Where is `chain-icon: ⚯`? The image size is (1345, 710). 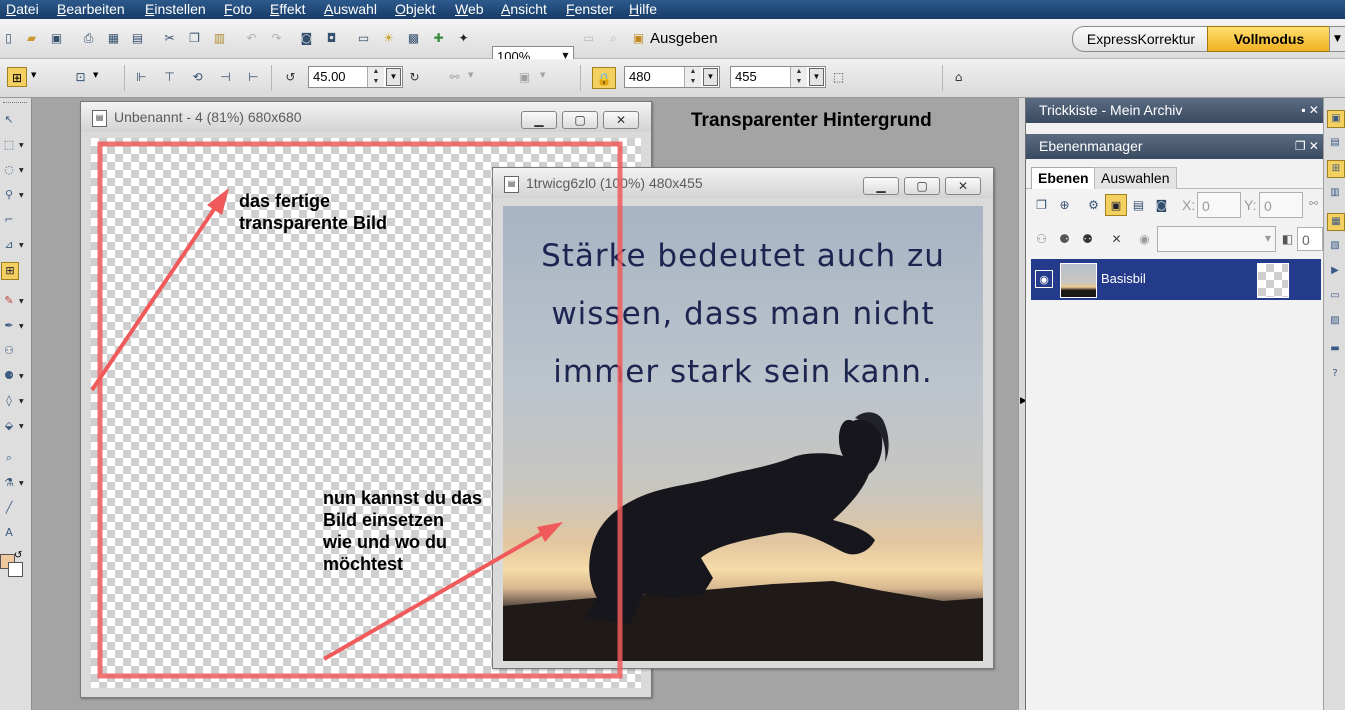 chain-icon: ⚯ is located at coordinates (1313, 203).